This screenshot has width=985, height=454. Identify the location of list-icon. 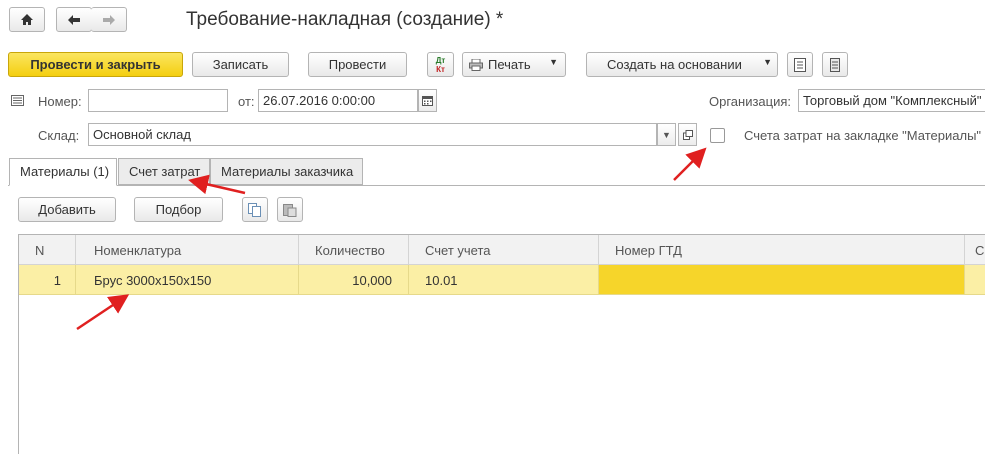
(835, 64).